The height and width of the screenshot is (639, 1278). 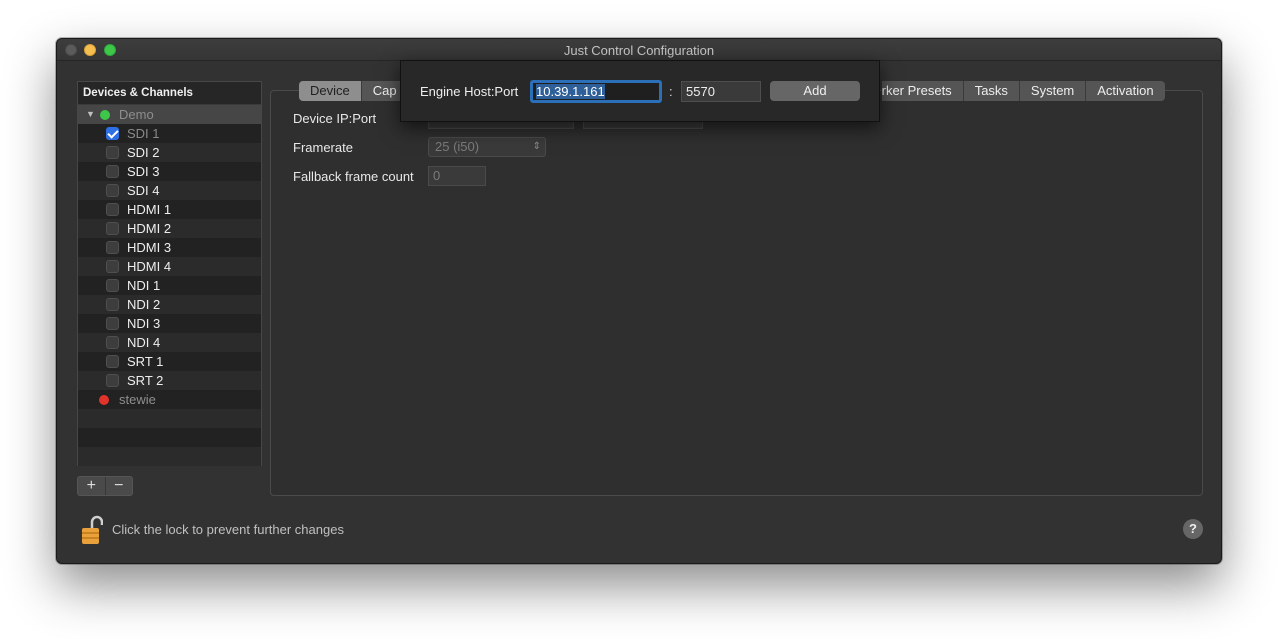 I want to click on add-engine-button: Add, so click(x=815, y=91).